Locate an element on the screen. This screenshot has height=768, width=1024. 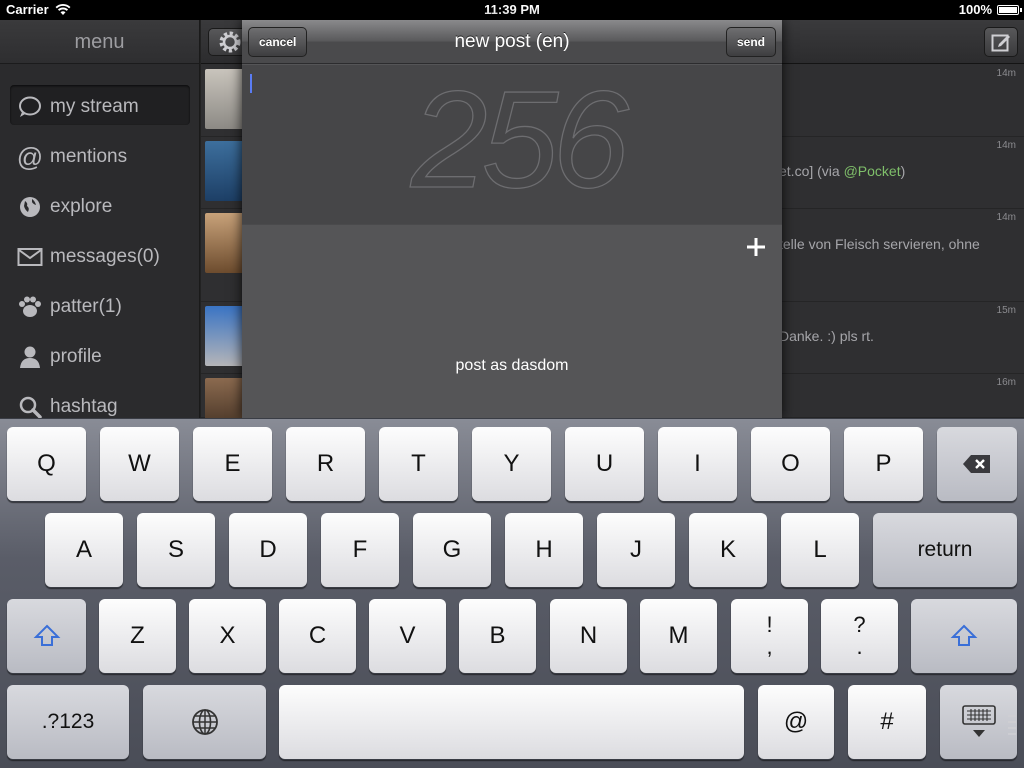
post-text-input: 256 is located at coordinates (512, 144).